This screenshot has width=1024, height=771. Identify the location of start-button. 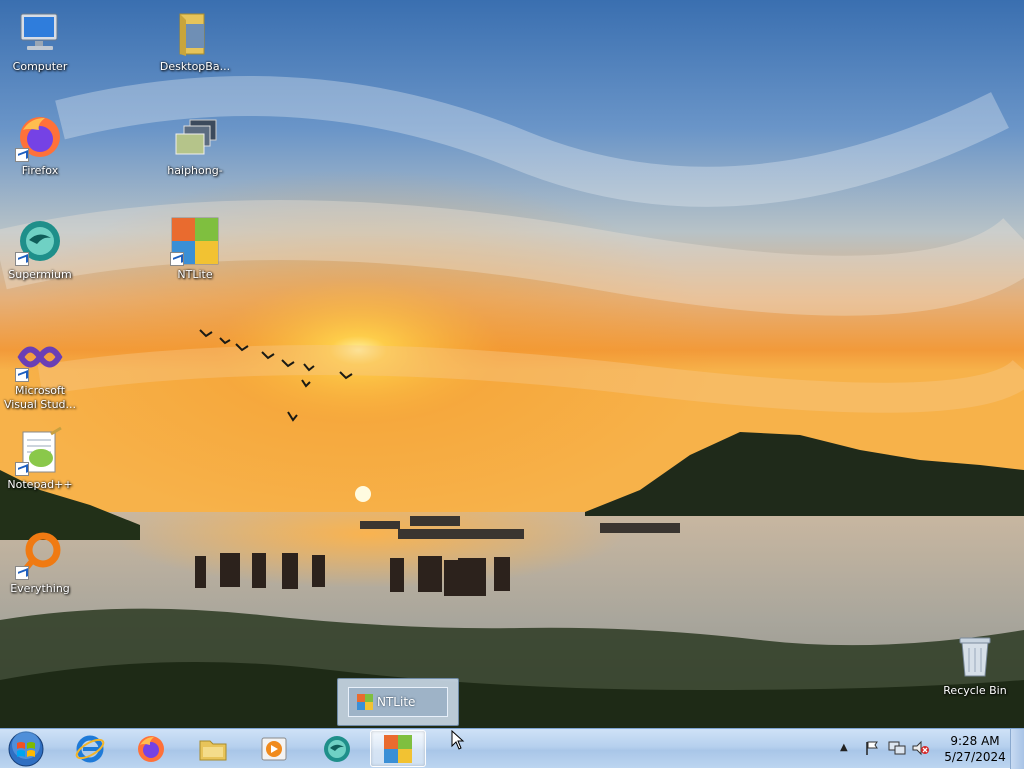
(26, 749).